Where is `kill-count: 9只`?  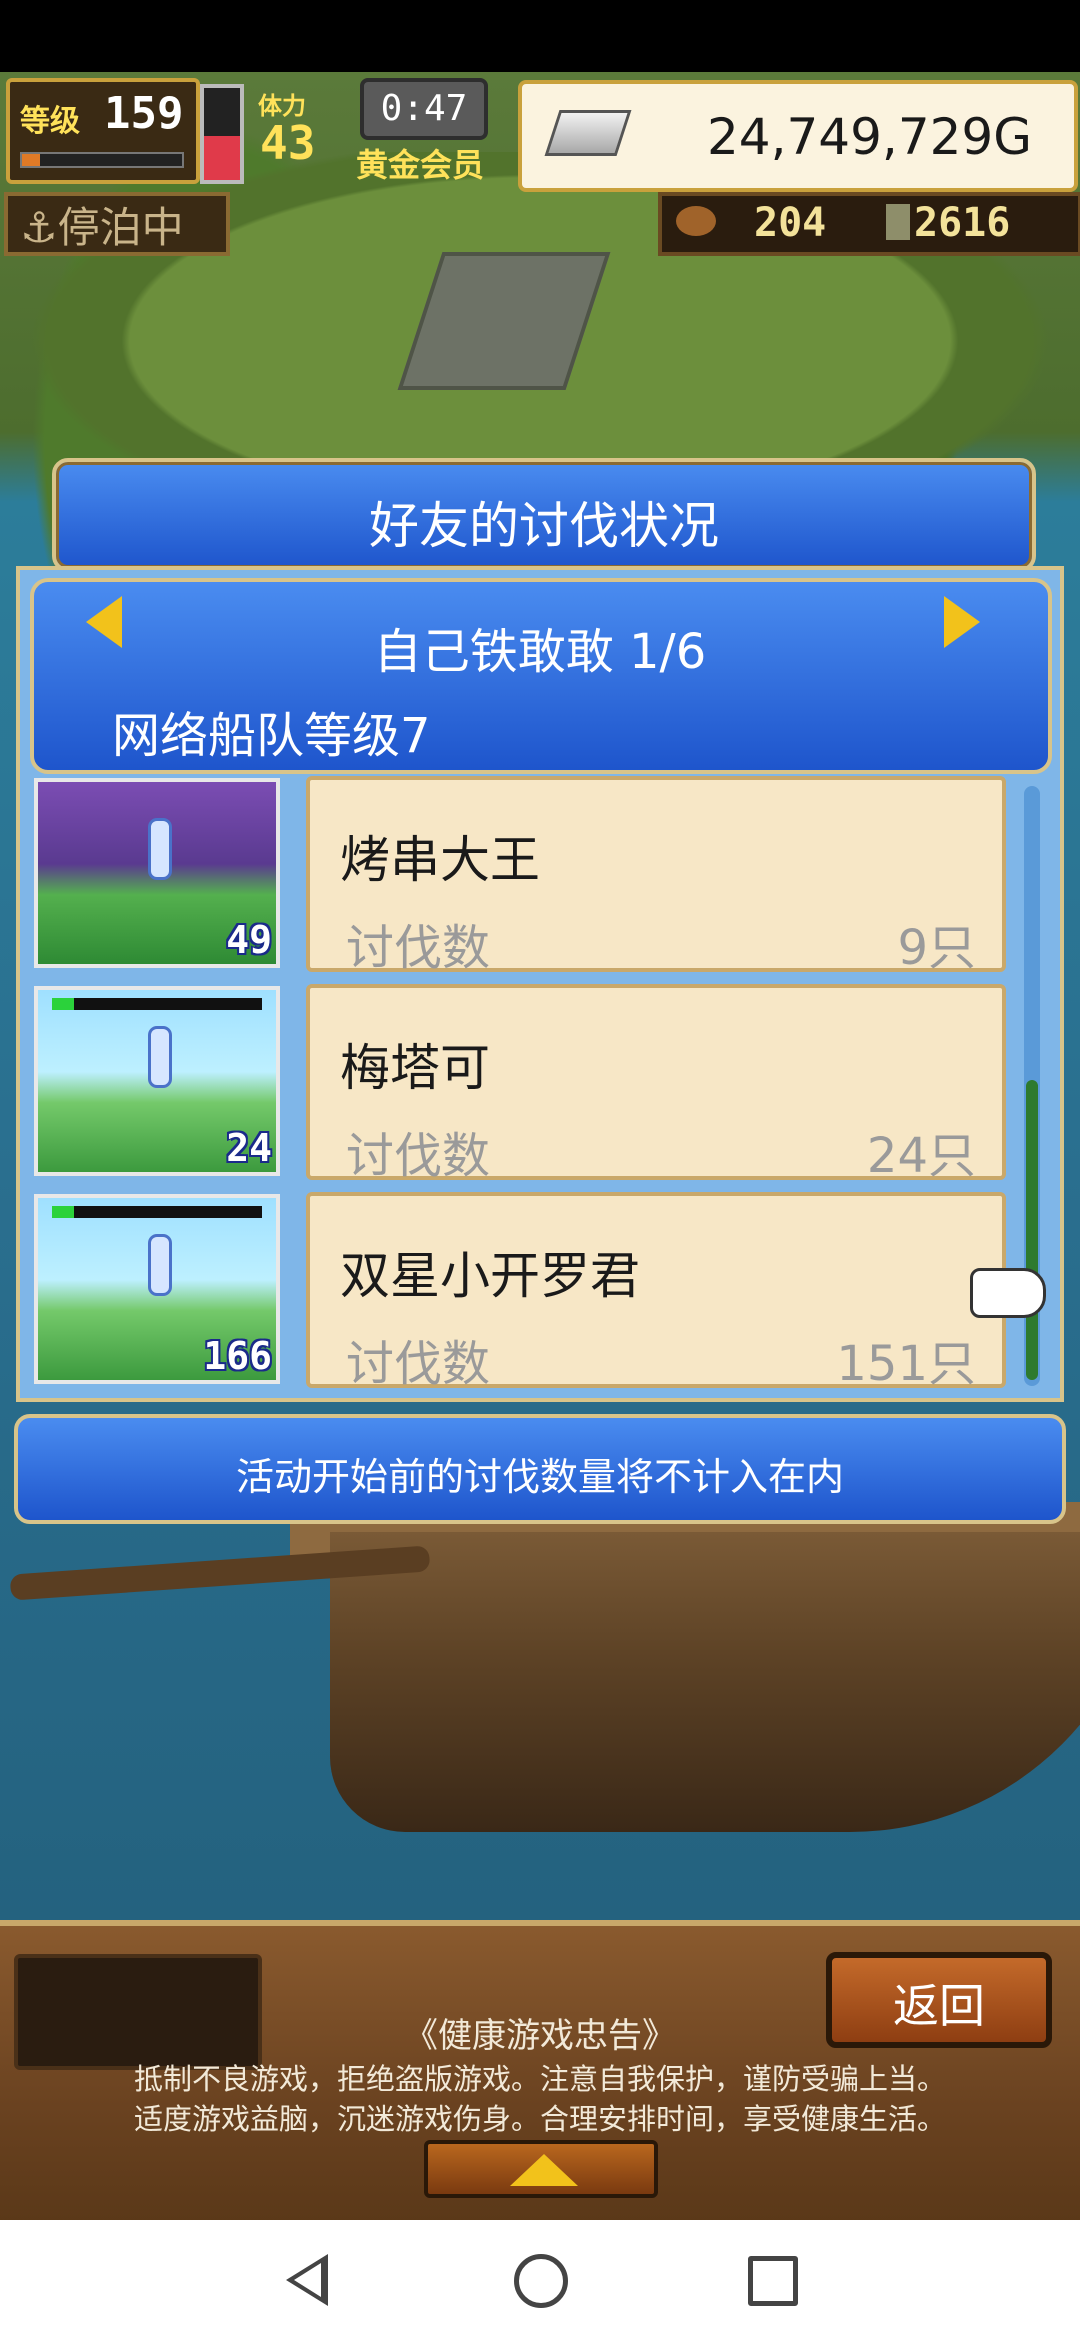
kill-count: 9只 is located at coordinates (936, 948).